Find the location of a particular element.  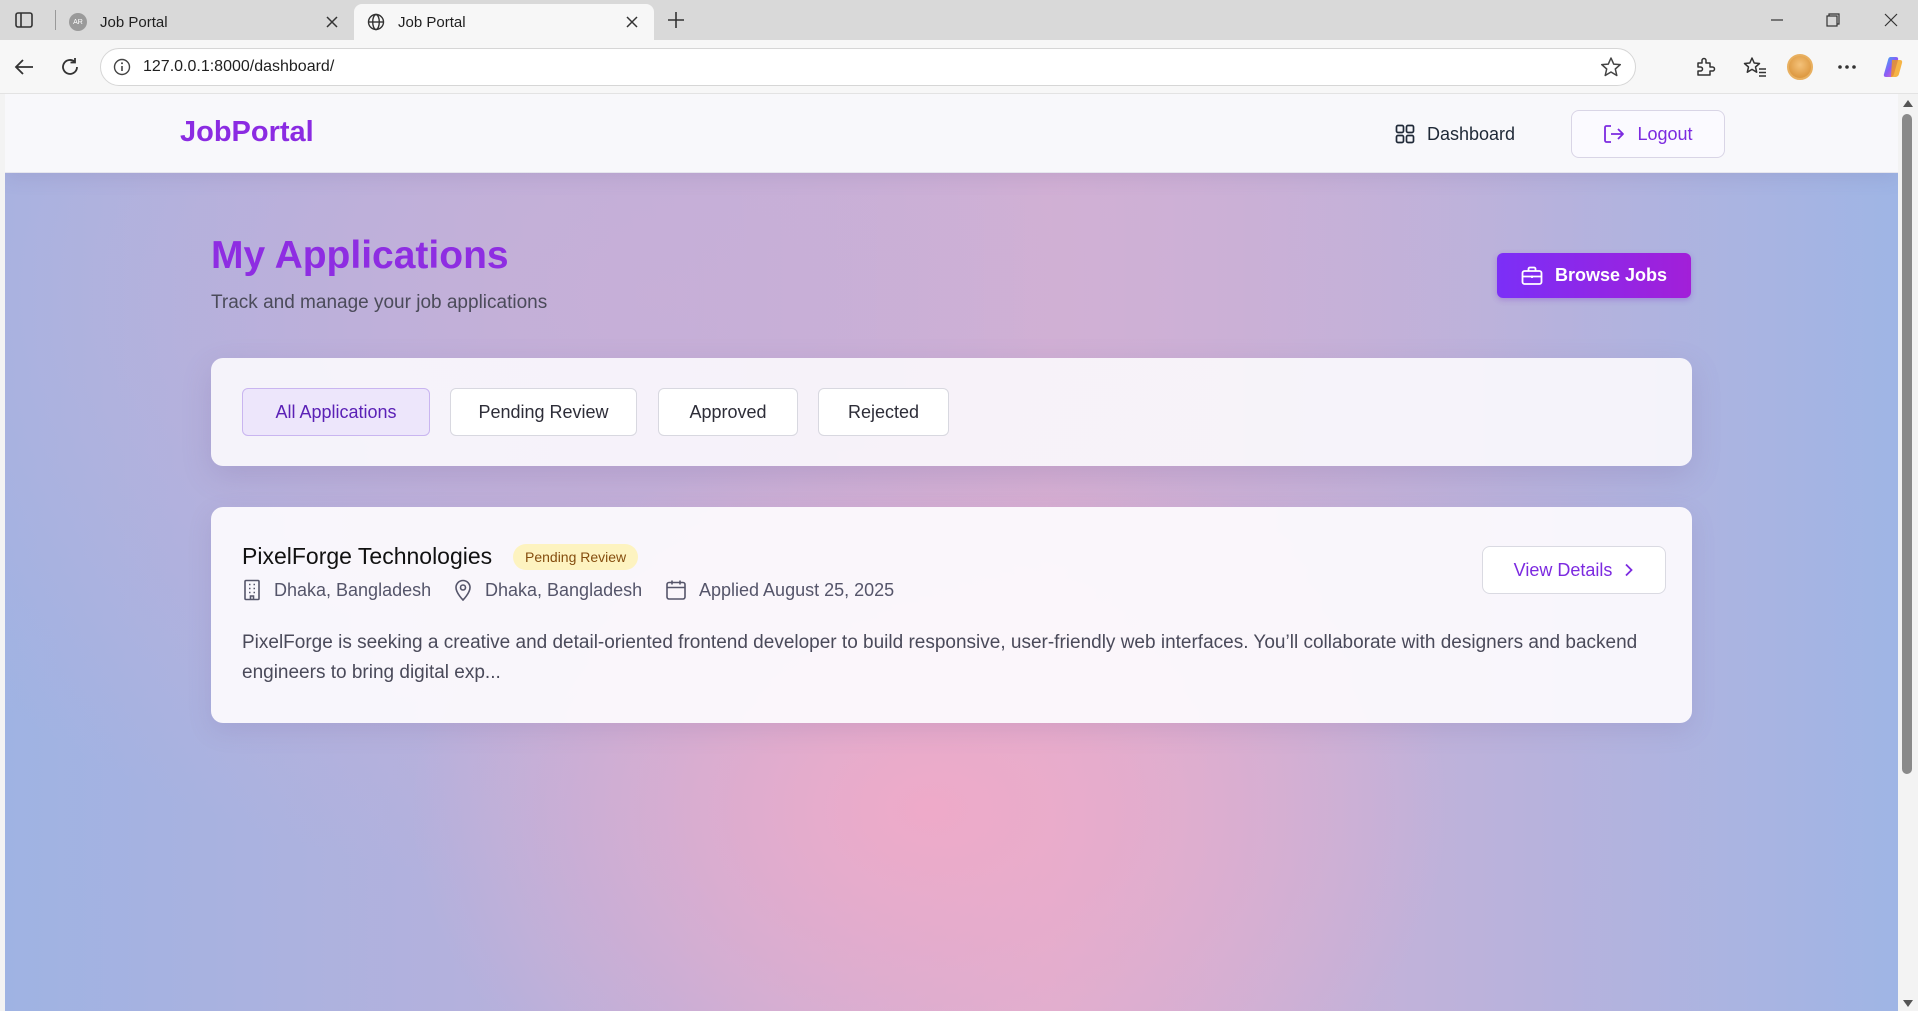

browser-tab-bar: AR Job Portal Job Portal is located at coordinates (959, 20).